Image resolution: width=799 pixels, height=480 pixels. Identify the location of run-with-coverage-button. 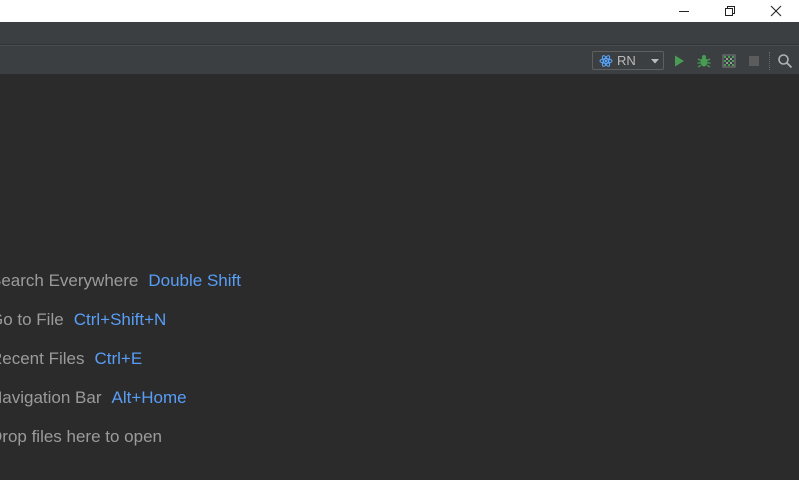
(729, 61).